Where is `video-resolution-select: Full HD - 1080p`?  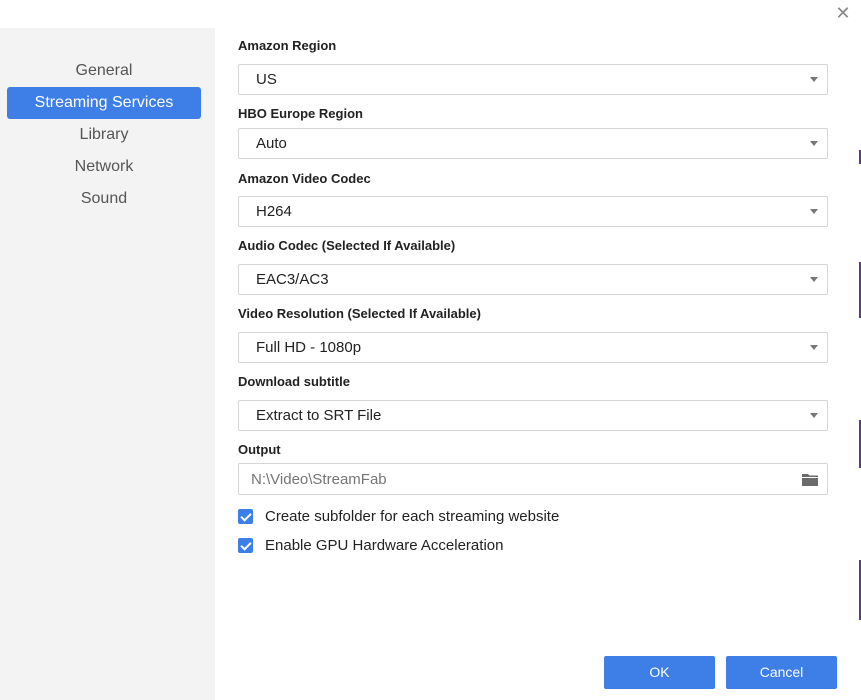 video-resolution-select: Full HD - 1080p is located at coordinates (533, 347).